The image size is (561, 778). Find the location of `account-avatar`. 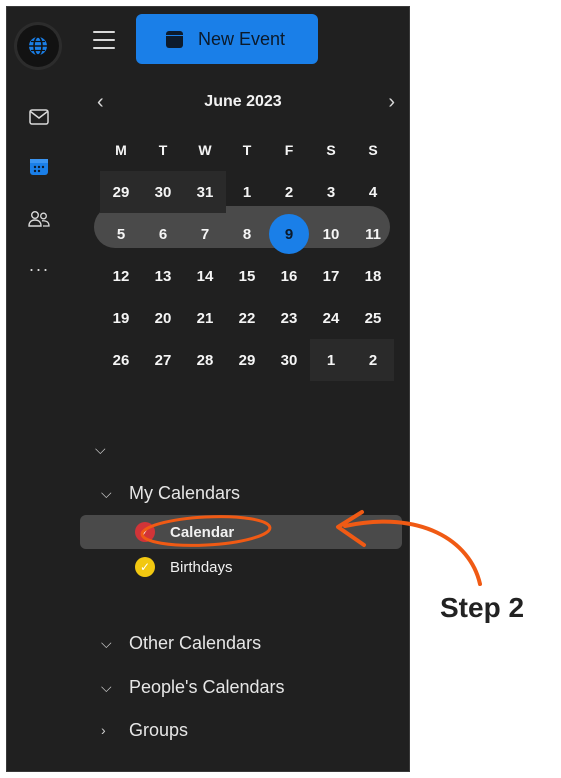

account-avatar is located at coordinates (38, 46).